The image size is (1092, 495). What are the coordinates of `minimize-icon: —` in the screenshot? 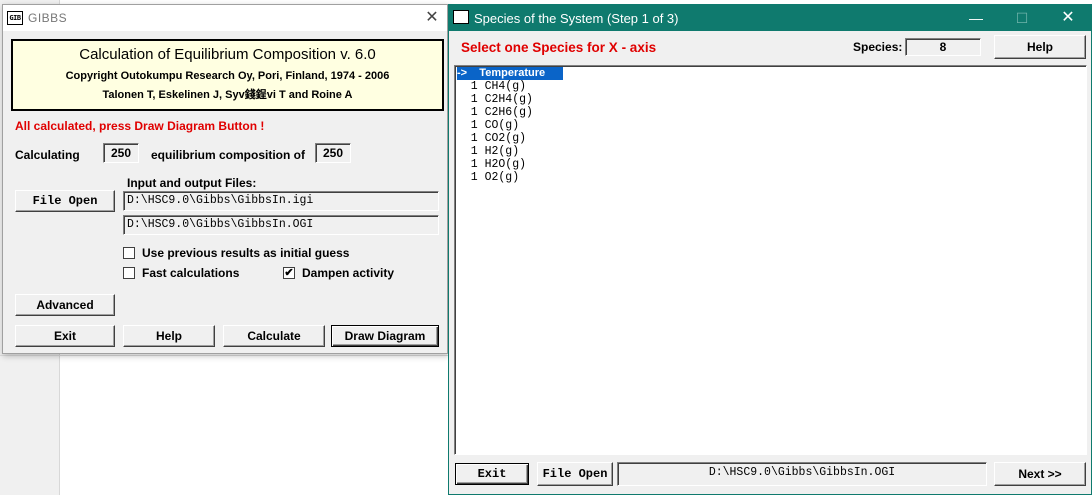 It's located at (976, 18).